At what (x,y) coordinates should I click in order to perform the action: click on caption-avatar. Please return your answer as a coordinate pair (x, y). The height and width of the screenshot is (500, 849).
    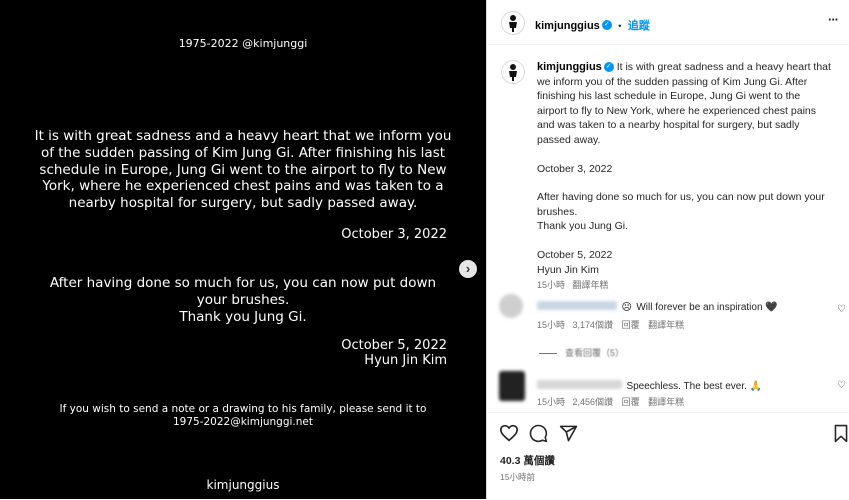
    Looking at the image, I should click on (513, 72).